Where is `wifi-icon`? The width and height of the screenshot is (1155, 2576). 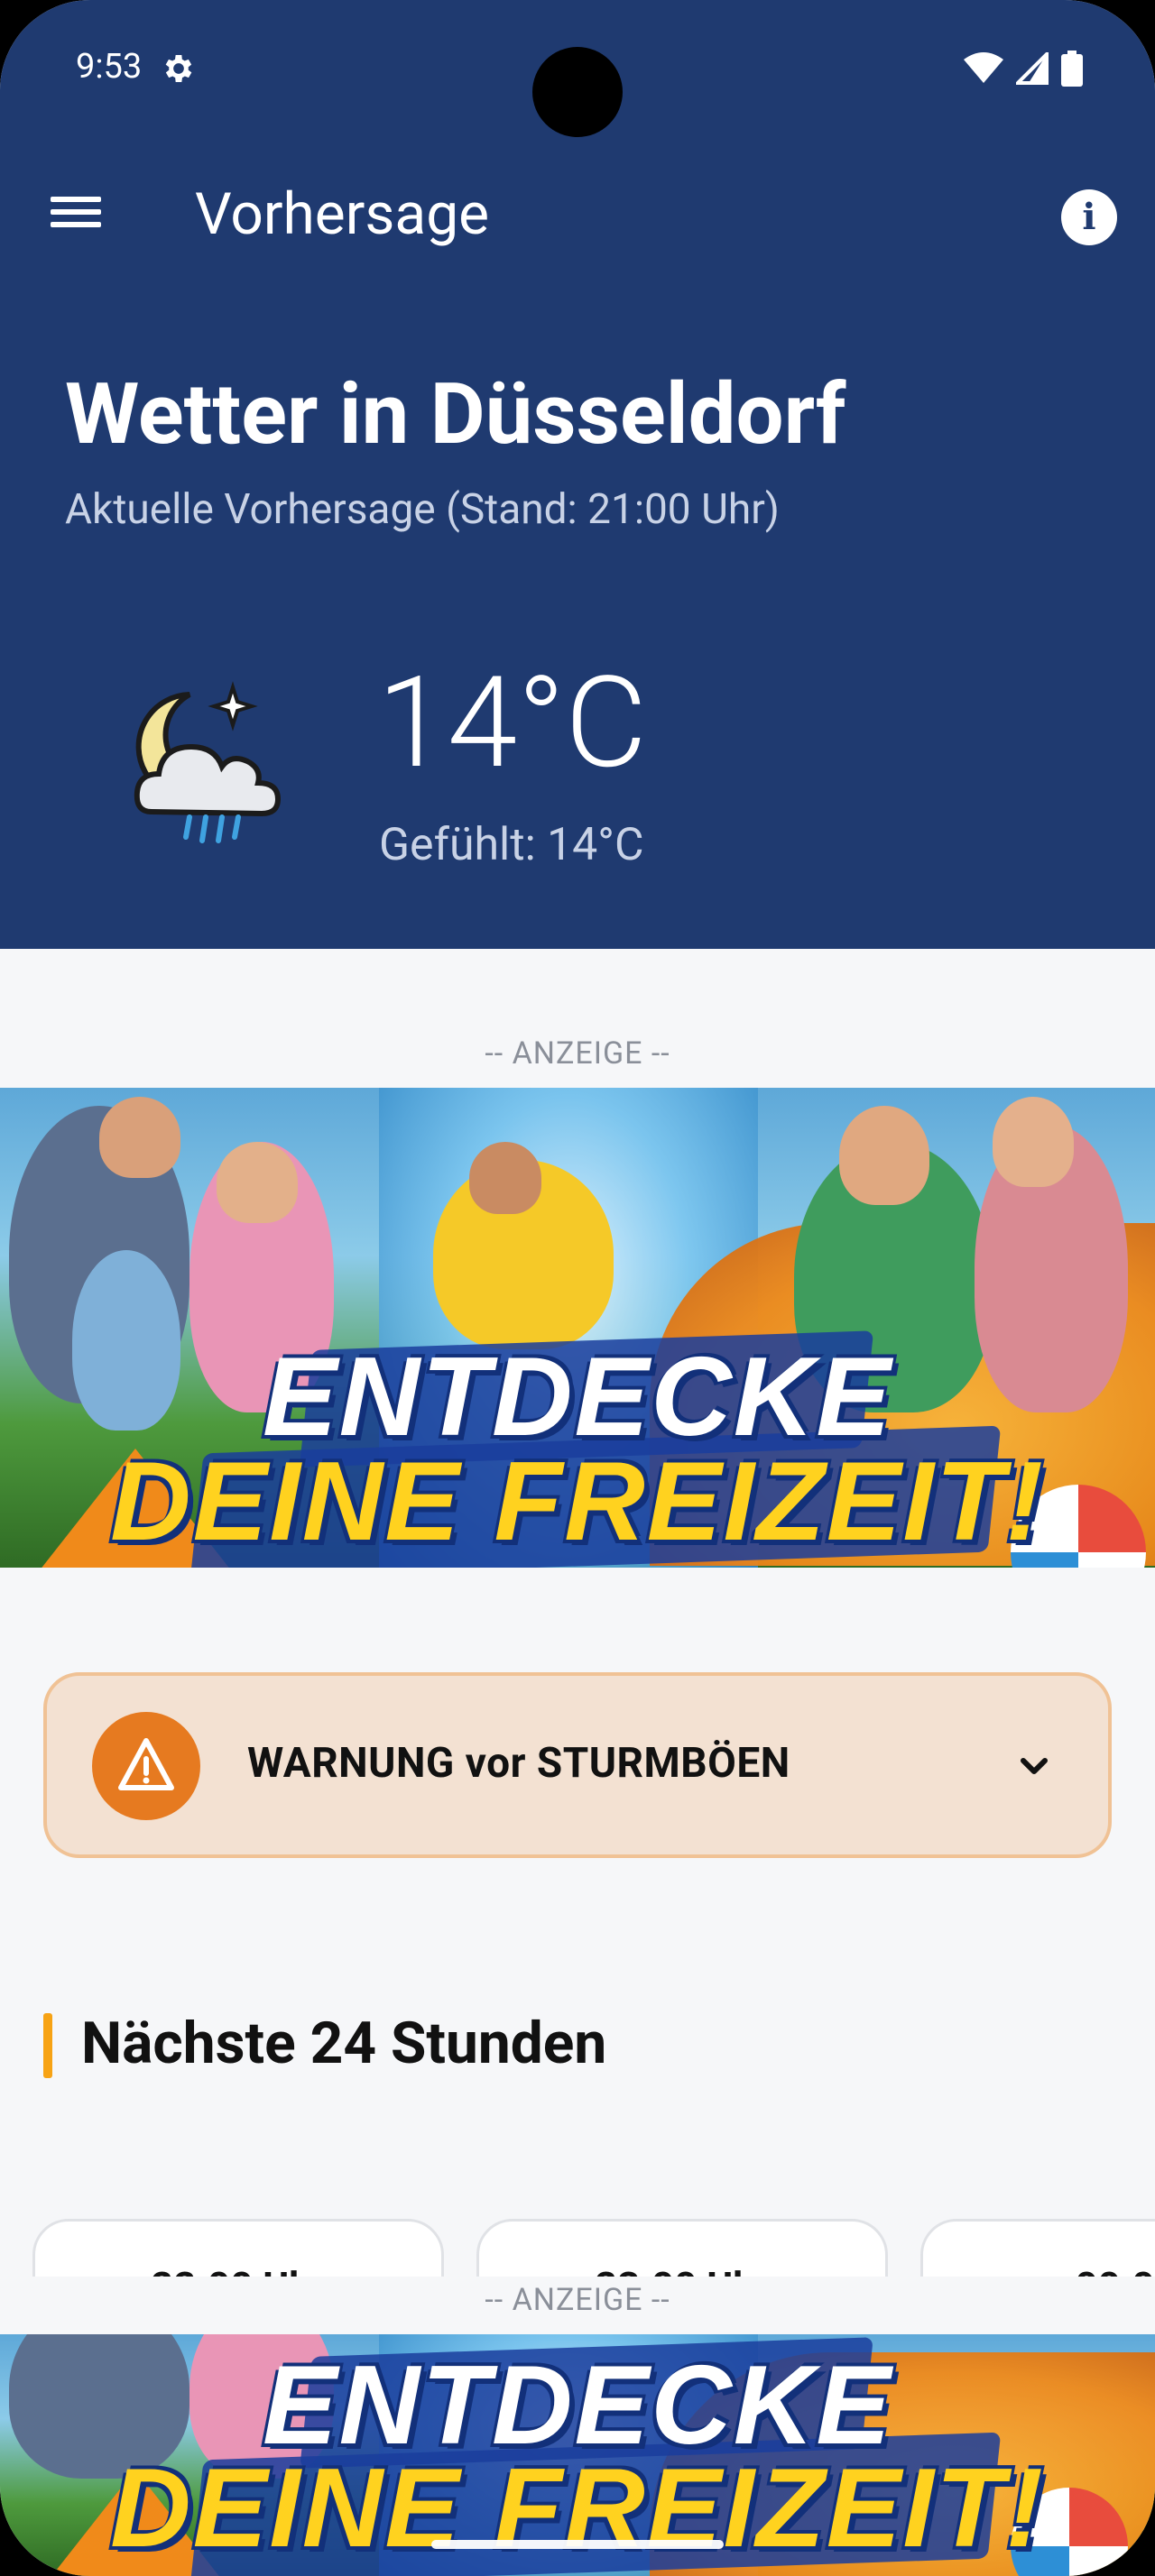 wifi-icon is located at coordinates (983, 68).